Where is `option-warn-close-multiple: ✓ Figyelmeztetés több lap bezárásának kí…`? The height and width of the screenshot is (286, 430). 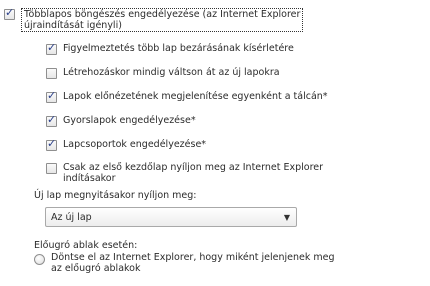 option-warn-close-multiple: ✓ Figyelmeztetés több lap bezárásának kí… is located at coordinates (170, 48).